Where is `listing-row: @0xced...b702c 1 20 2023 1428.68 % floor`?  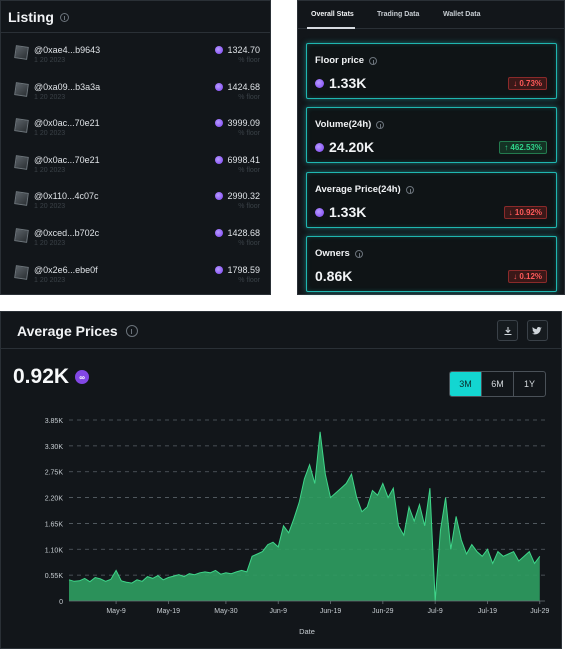
listing-row: @0xced...b702c 1 20 2023 1428.68 % floor is located at coordinates (136, 239).